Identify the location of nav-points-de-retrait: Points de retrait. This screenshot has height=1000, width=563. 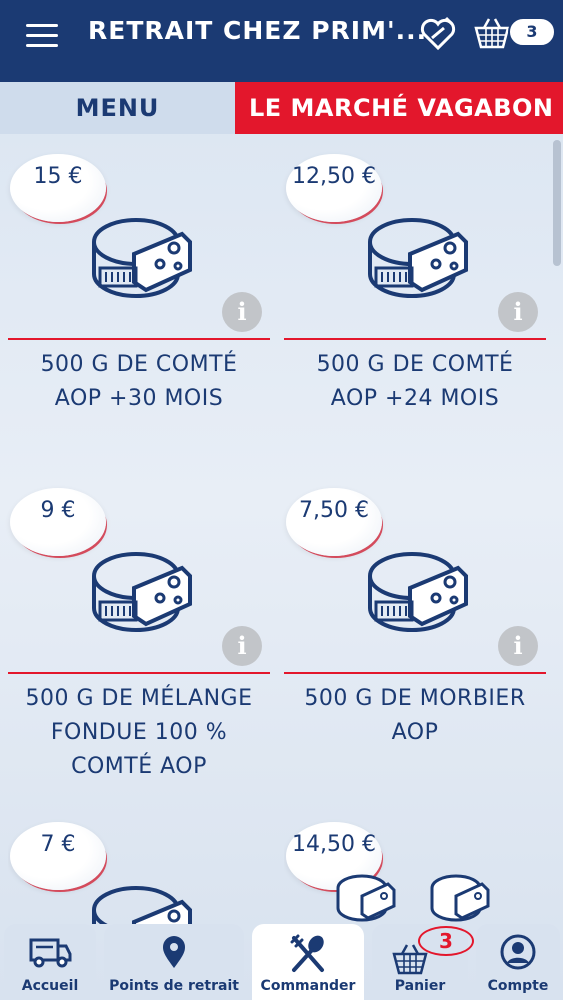
(174, 962).